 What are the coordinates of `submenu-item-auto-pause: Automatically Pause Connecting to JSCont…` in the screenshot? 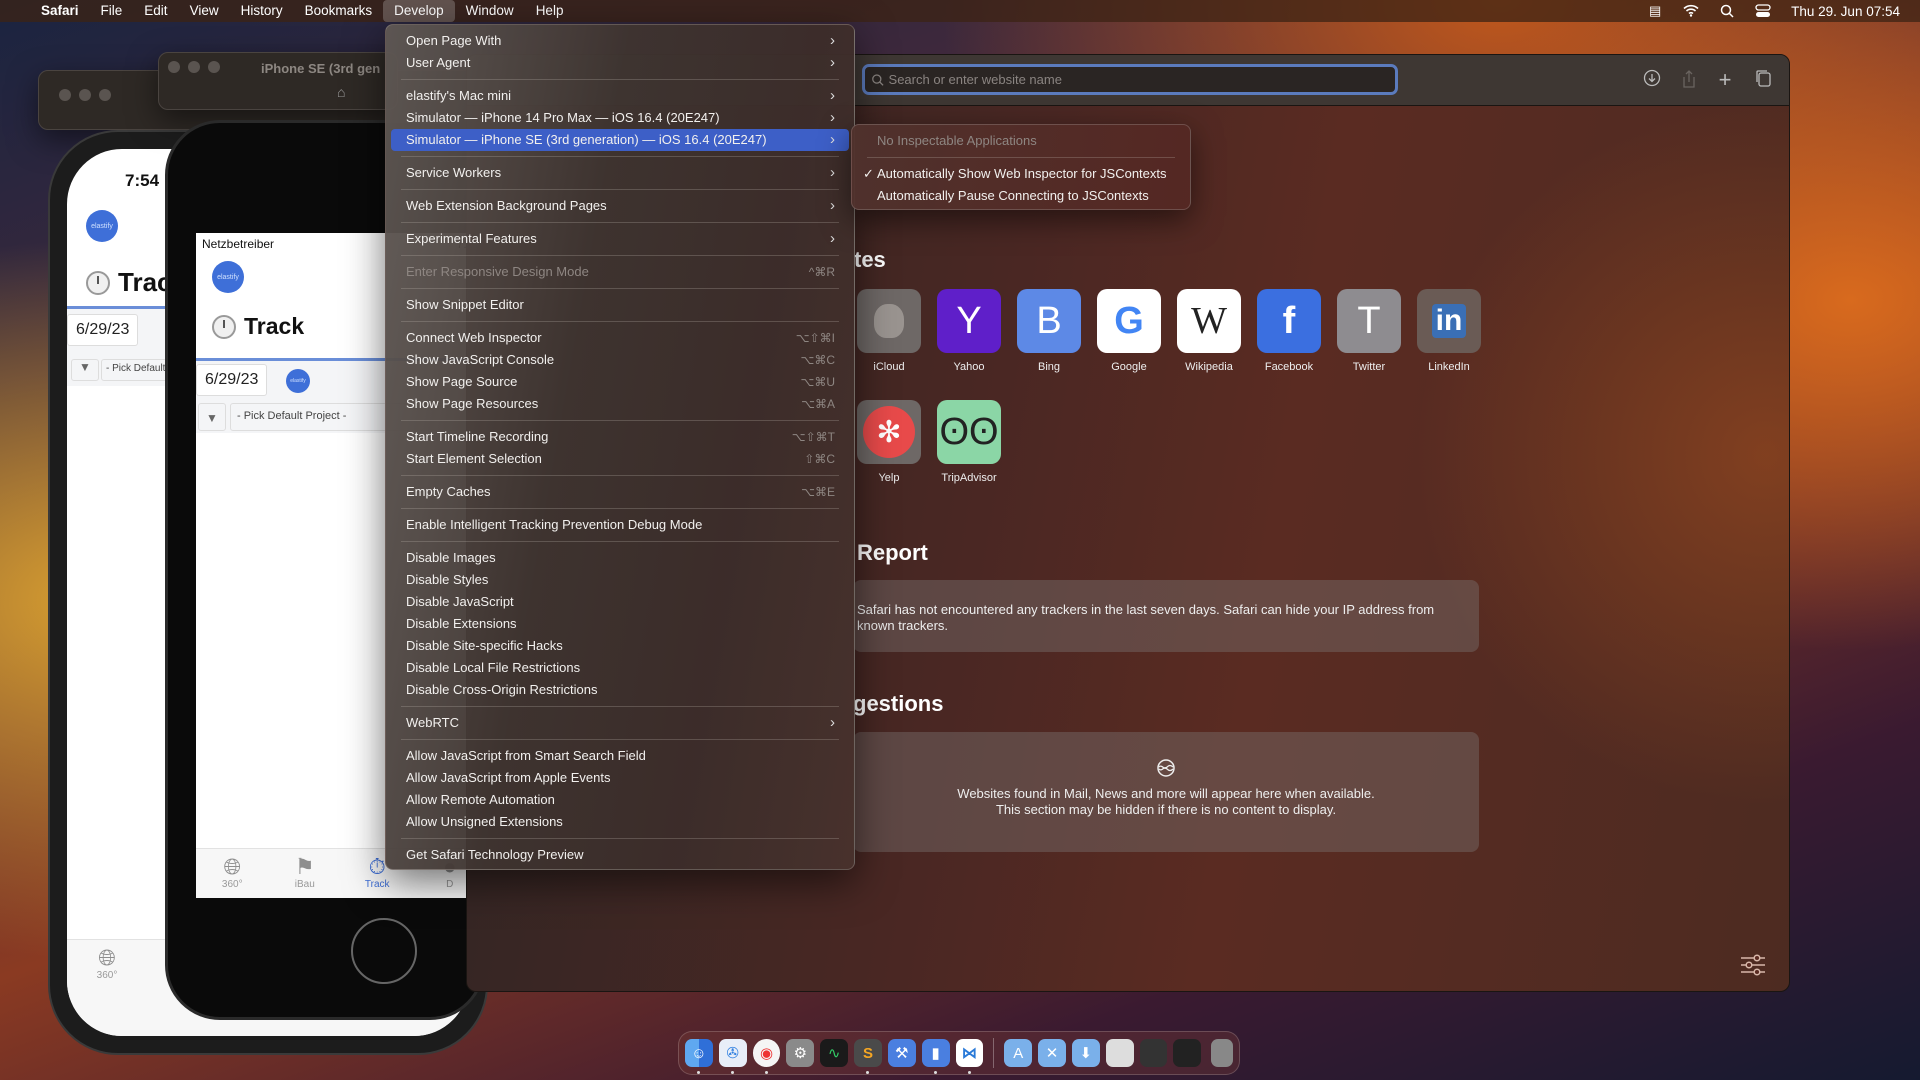 It's located at (1021, 196).